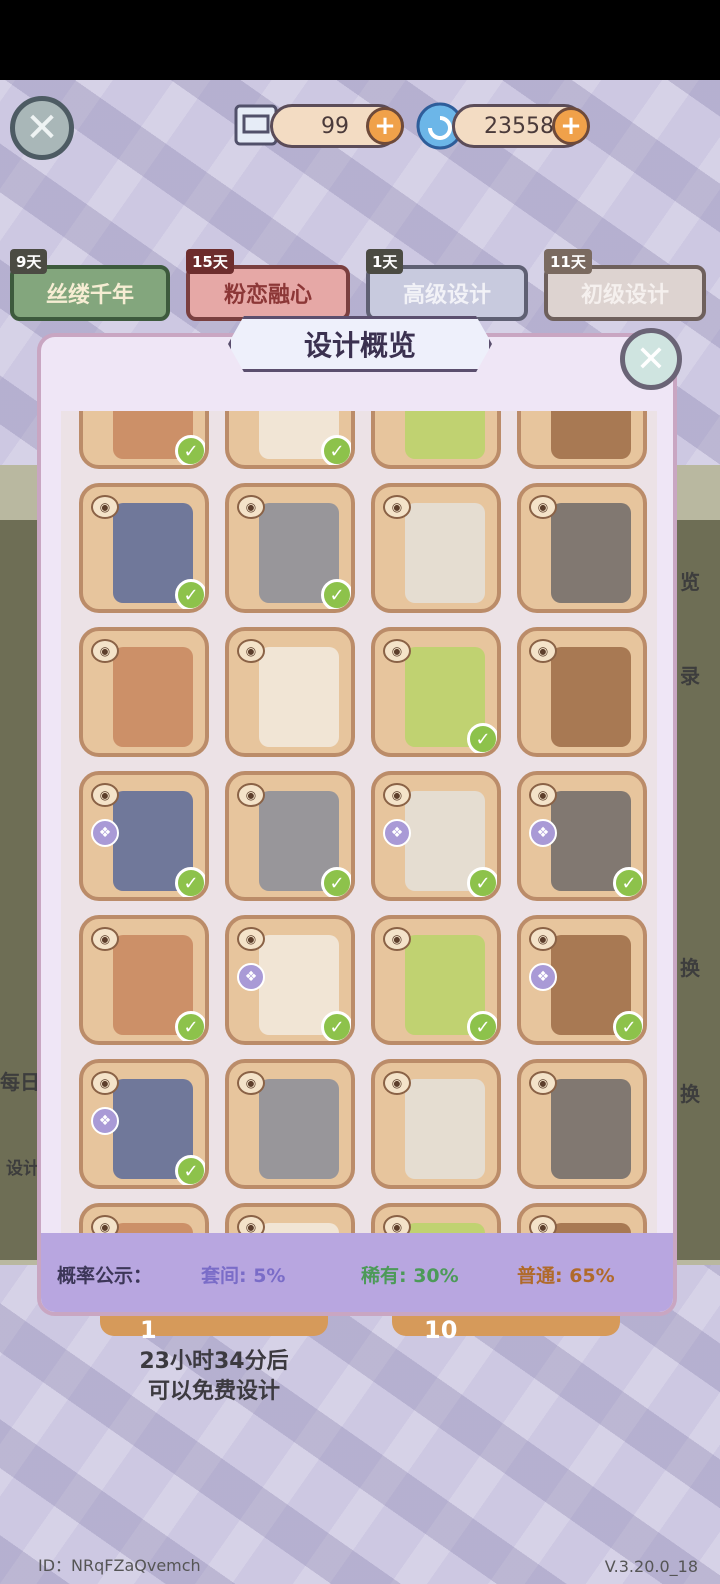 The height and width of the screenshot is (1584, 720). Describe the element at coordinates (446, 295) in the screenshot. I see `tab-label: 高级设计` at that location.